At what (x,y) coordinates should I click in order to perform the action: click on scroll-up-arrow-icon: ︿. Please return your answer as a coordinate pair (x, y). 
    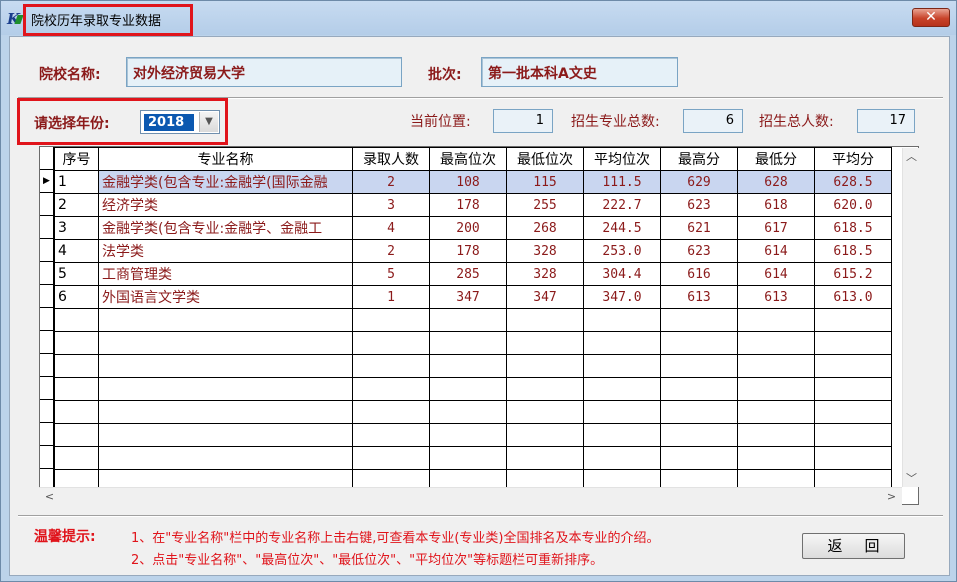
    Looking at the image, I should click on (911, 156).